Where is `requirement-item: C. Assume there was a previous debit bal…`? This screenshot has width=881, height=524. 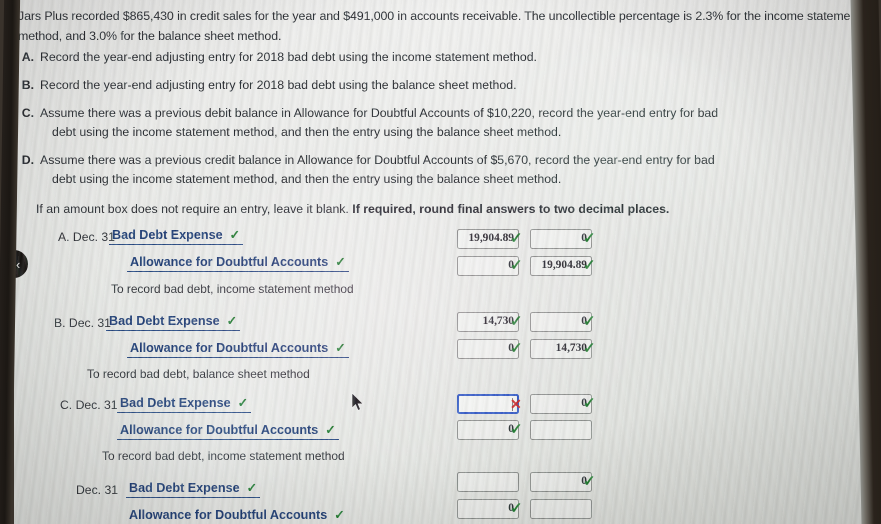
requirement-item: C. Assume there was a previous debit bal… is located at coordinates (374, 123).